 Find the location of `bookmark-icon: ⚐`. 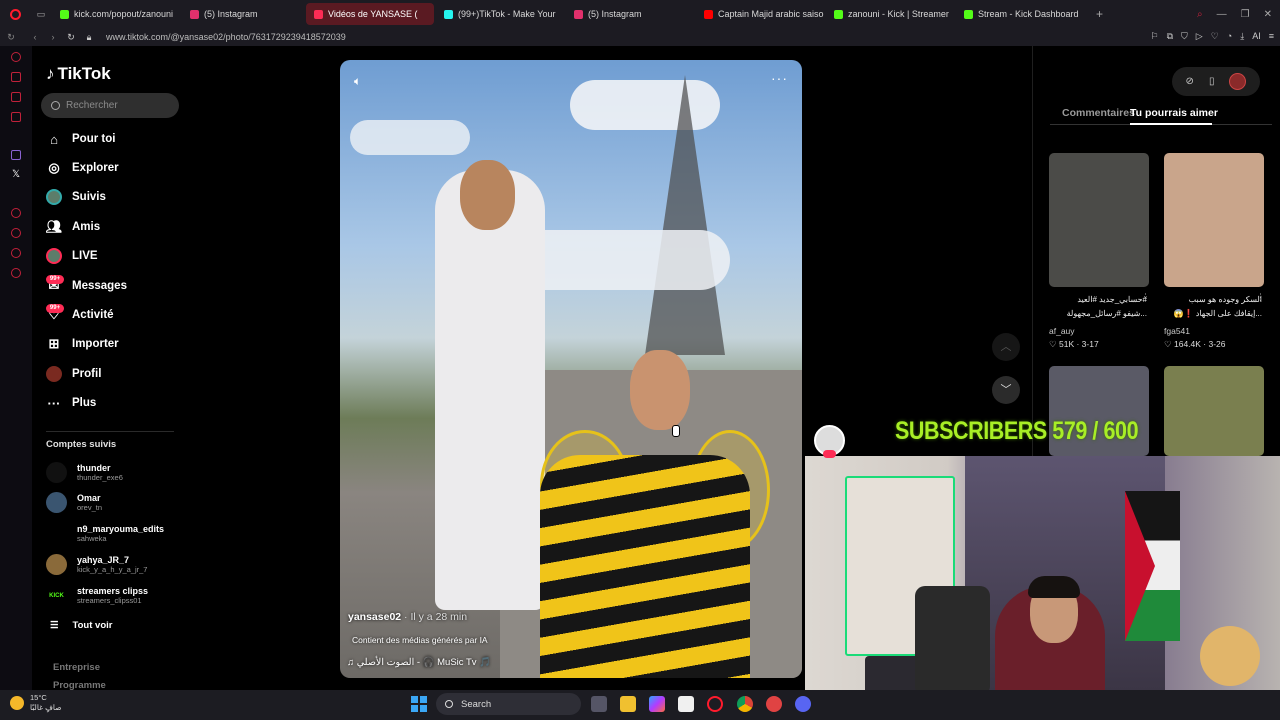

bookmark-icon: ⚐ is located at coordinates (1155, 36).